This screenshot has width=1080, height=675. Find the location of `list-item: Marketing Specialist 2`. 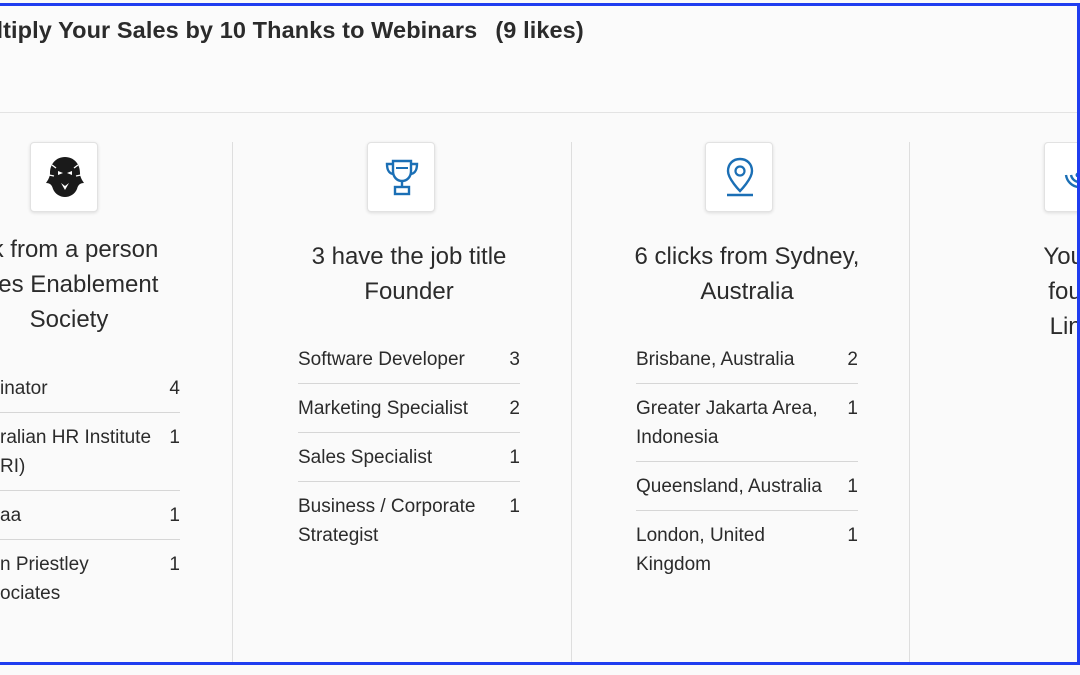

list-item: Marketing Specialist 2 is located at coordinates (409, 408).